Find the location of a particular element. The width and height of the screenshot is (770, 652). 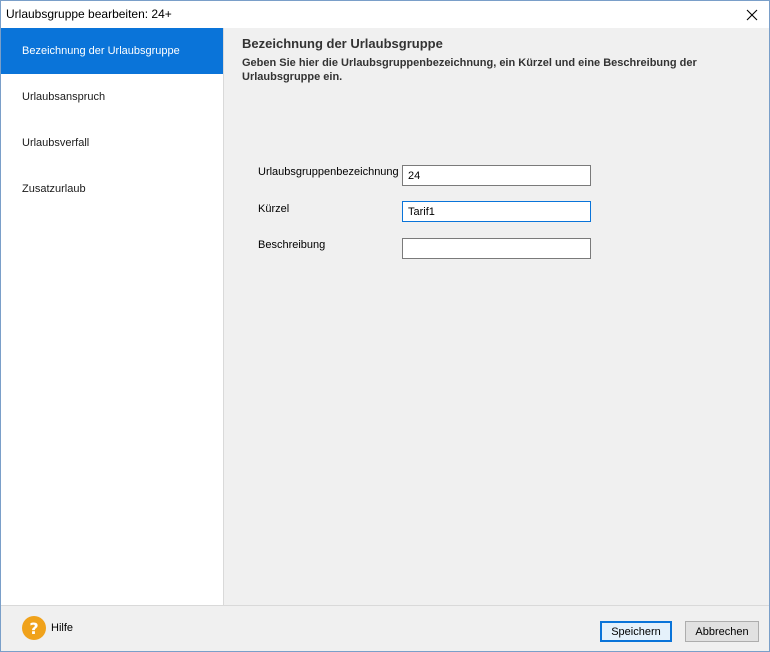

name-field-label: Urlaubsgruppenbezeichnung is located at coordinates (328, 172).